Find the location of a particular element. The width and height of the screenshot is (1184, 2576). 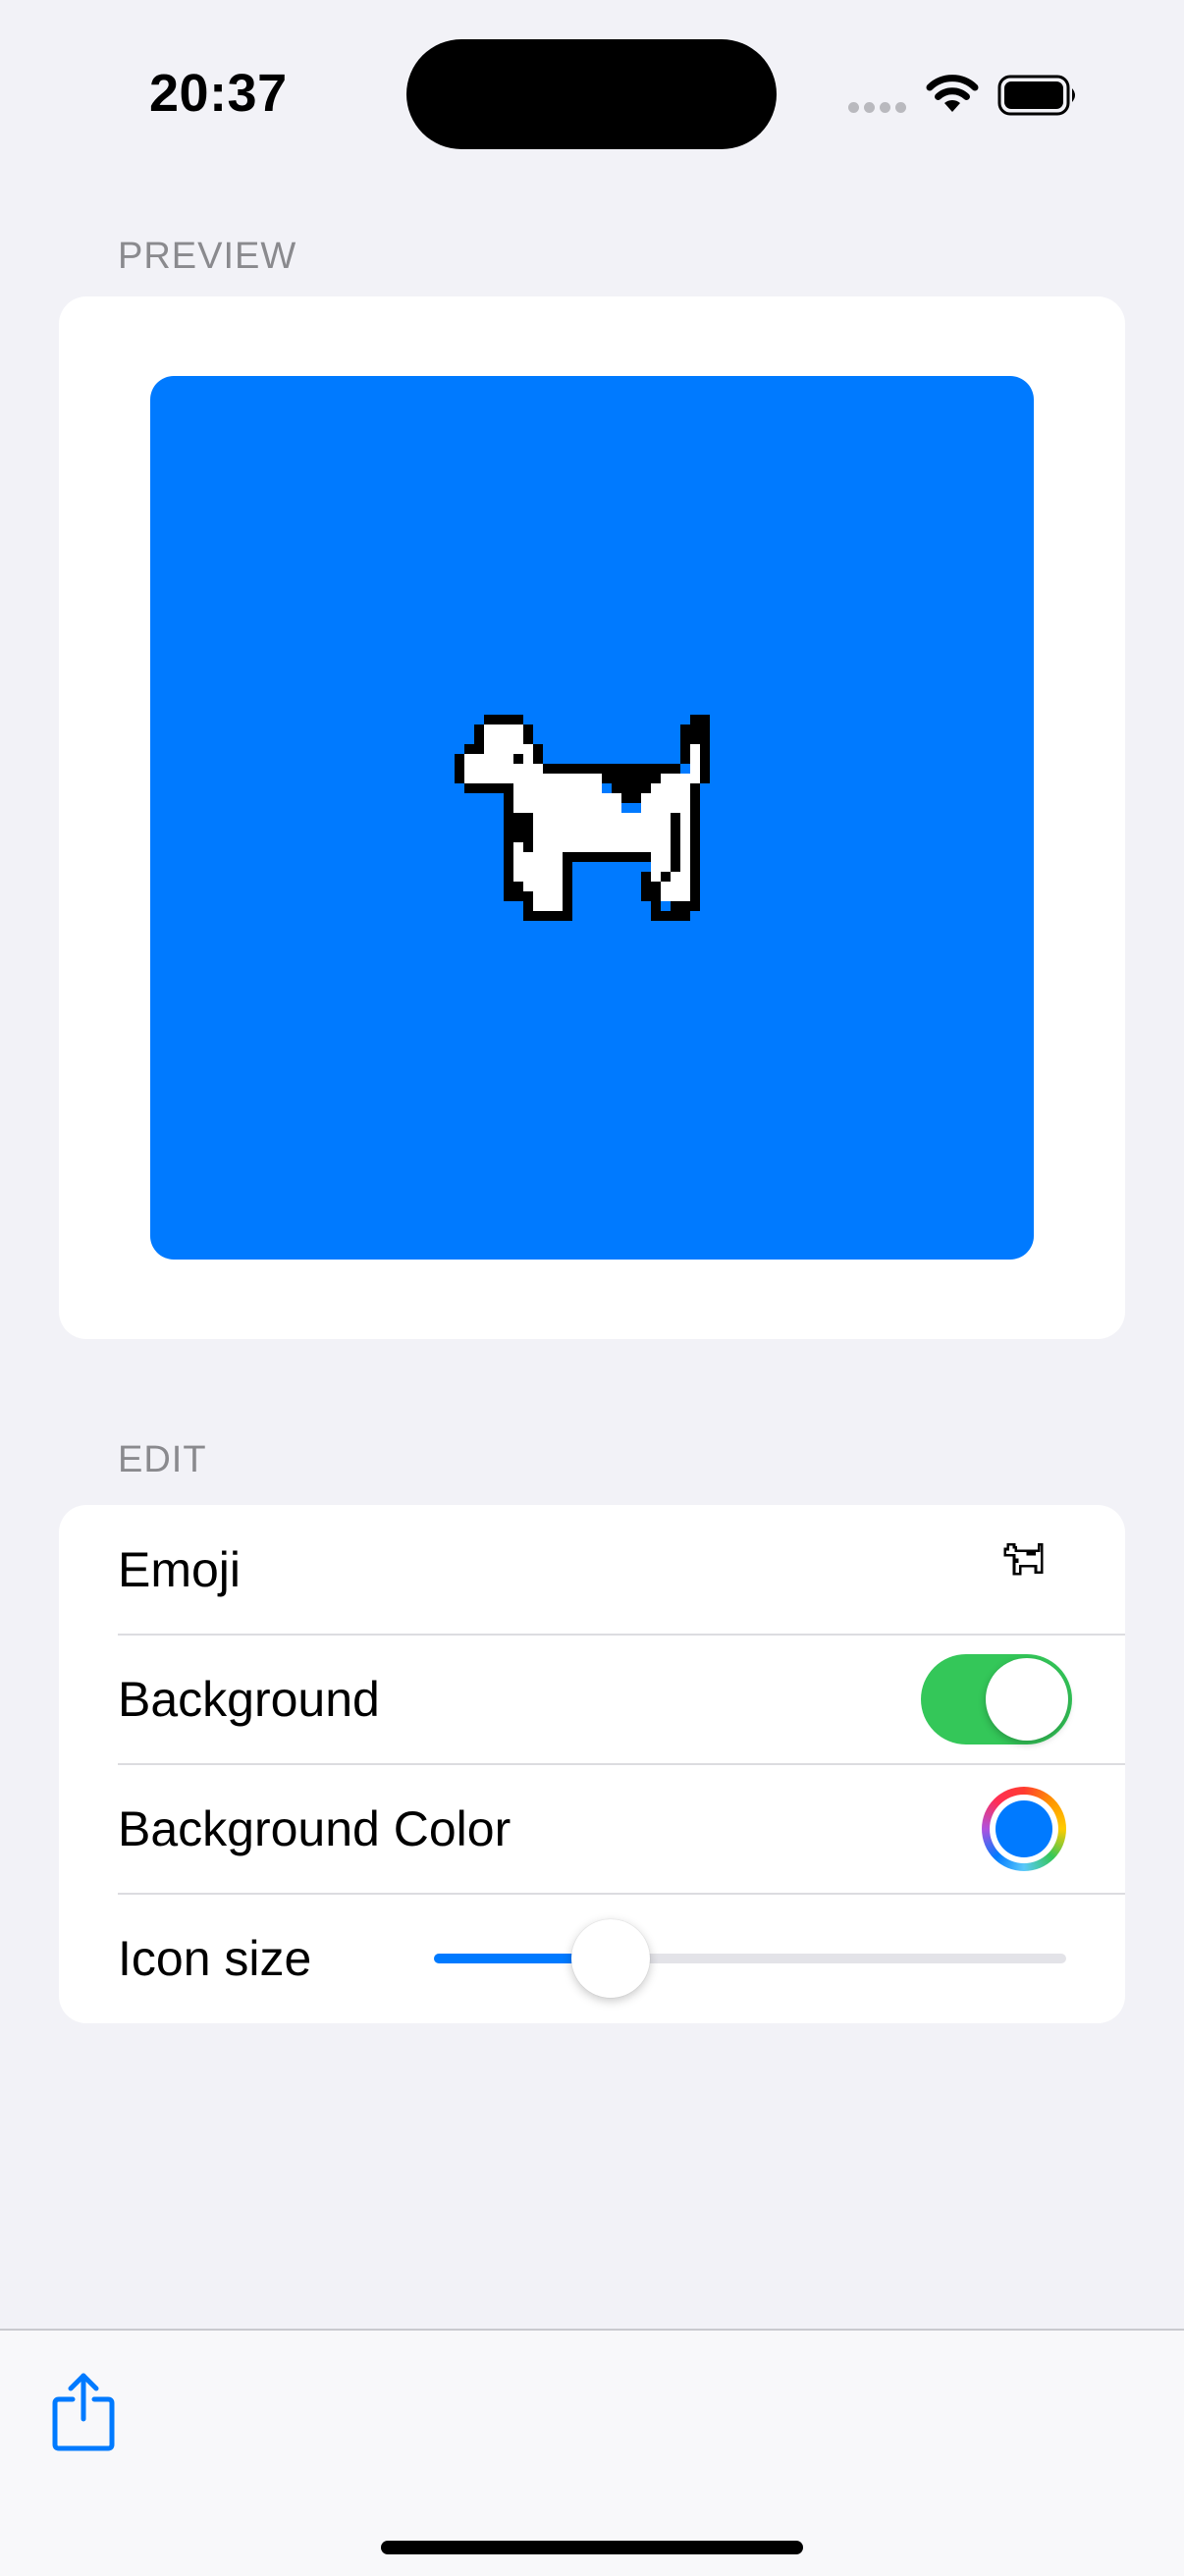

emoji-row: Emoji is located at coordinates (592, 1570).